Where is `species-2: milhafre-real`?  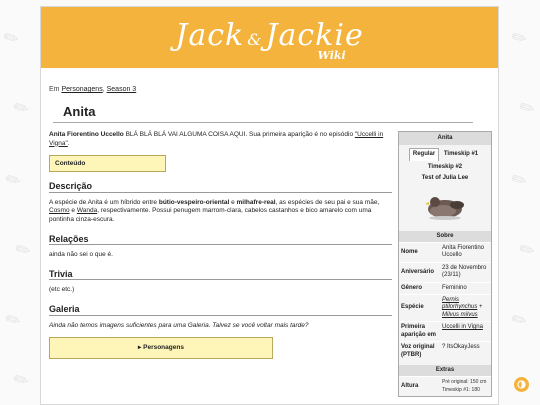
species-2: milhafre-real is located at coordinates (256, 202).